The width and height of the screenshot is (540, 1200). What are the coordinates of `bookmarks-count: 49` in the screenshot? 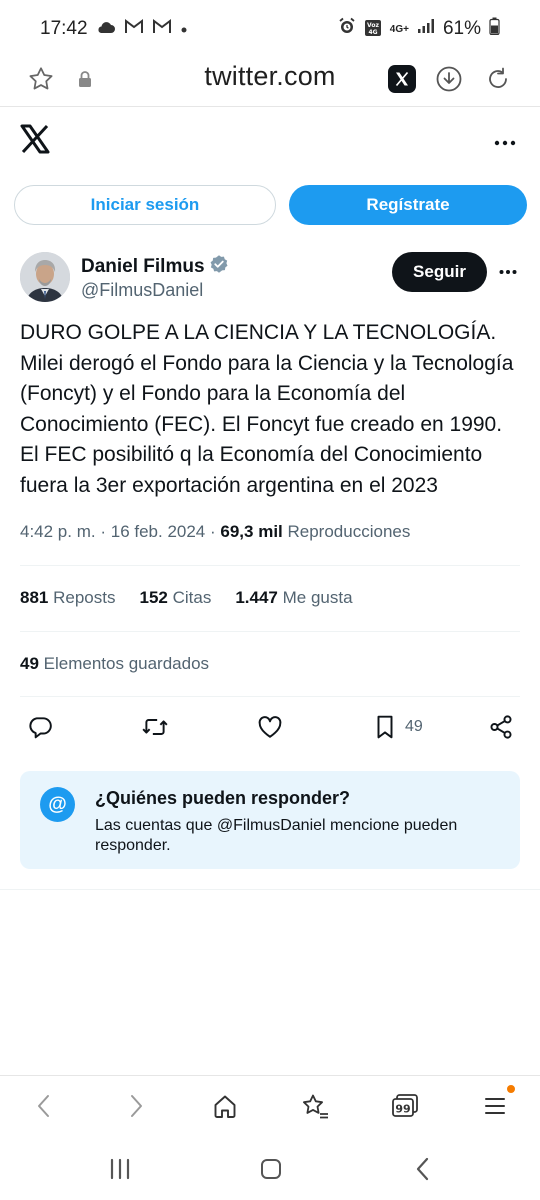 It's located at (29, 663).